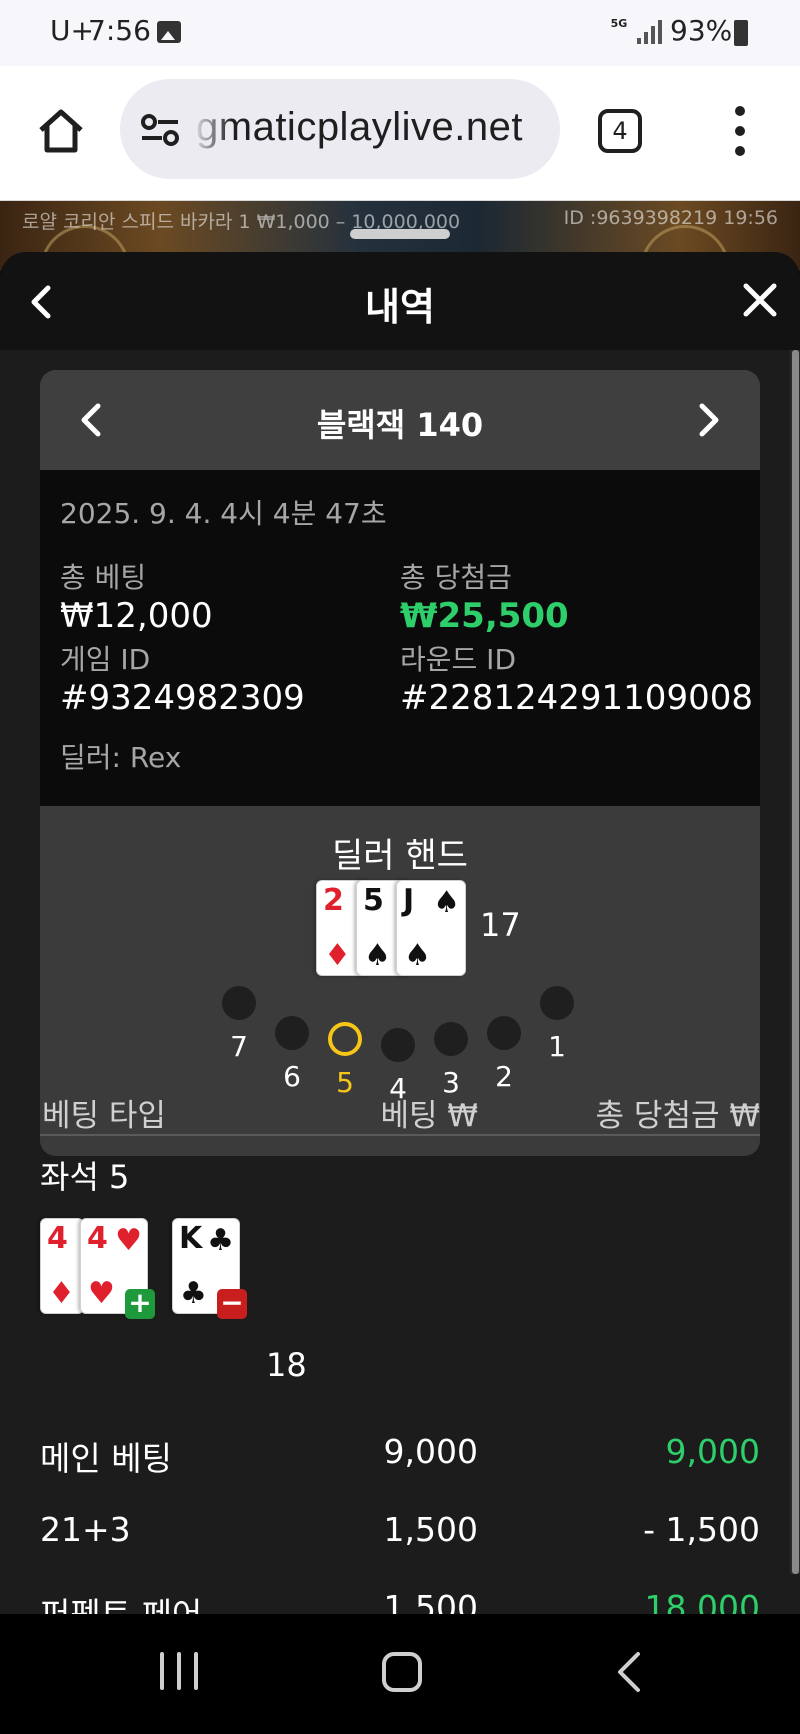 The width and height of the screenshot is (800, 1734). I want to click on bets-table-header: 베팅 타입 베팅 ₩ 총 당첨금 ₩, so click(400, 1113).